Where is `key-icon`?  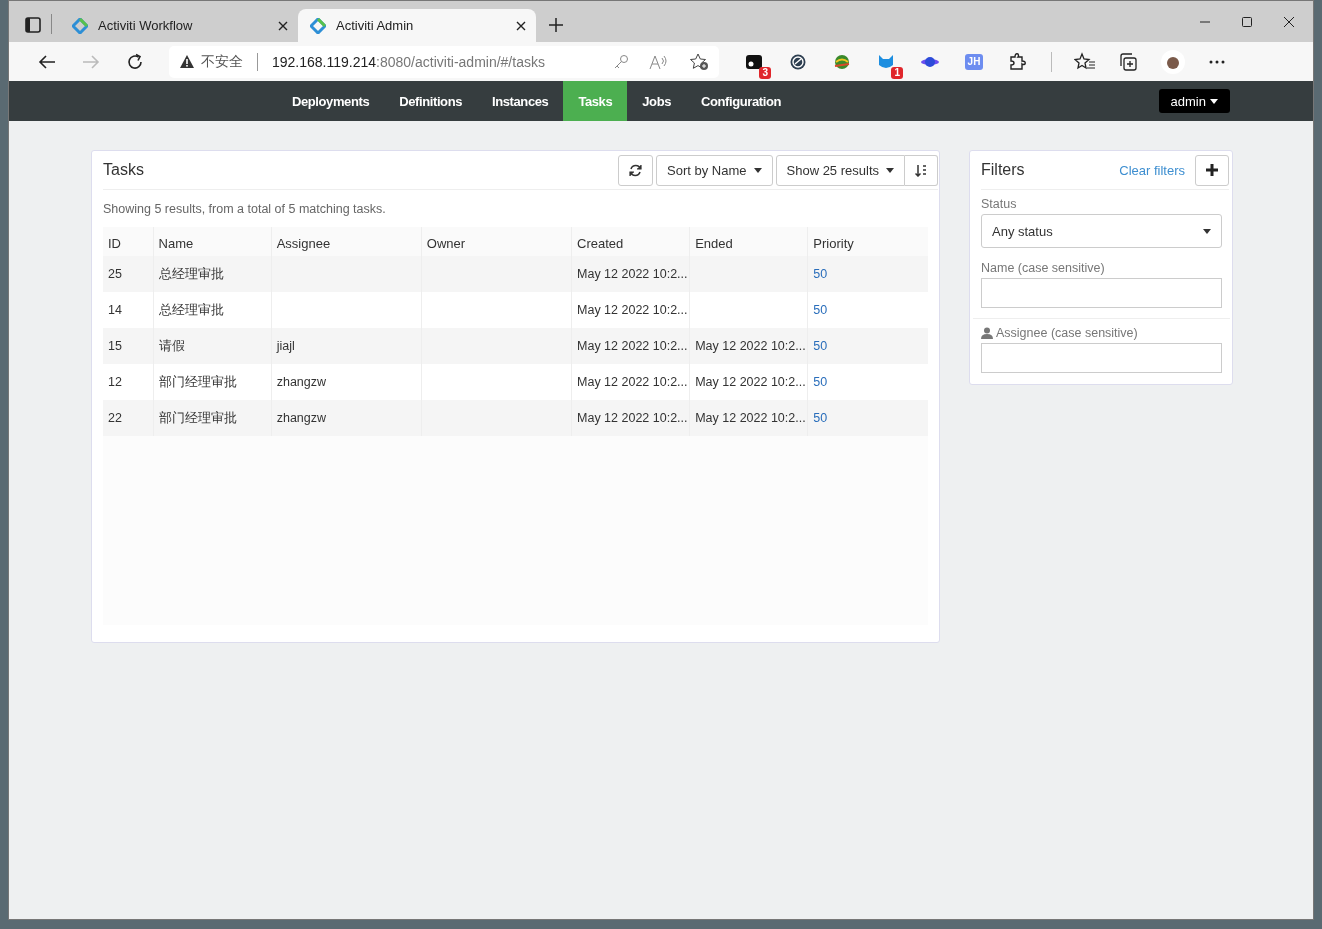 key-icon is located at coordinates (621, 61).